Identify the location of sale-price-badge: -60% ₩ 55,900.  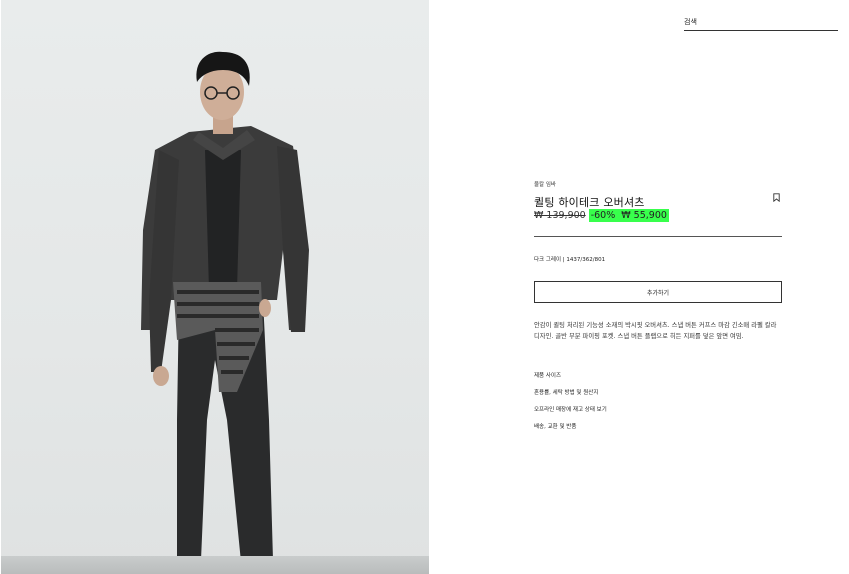
(628, 215).